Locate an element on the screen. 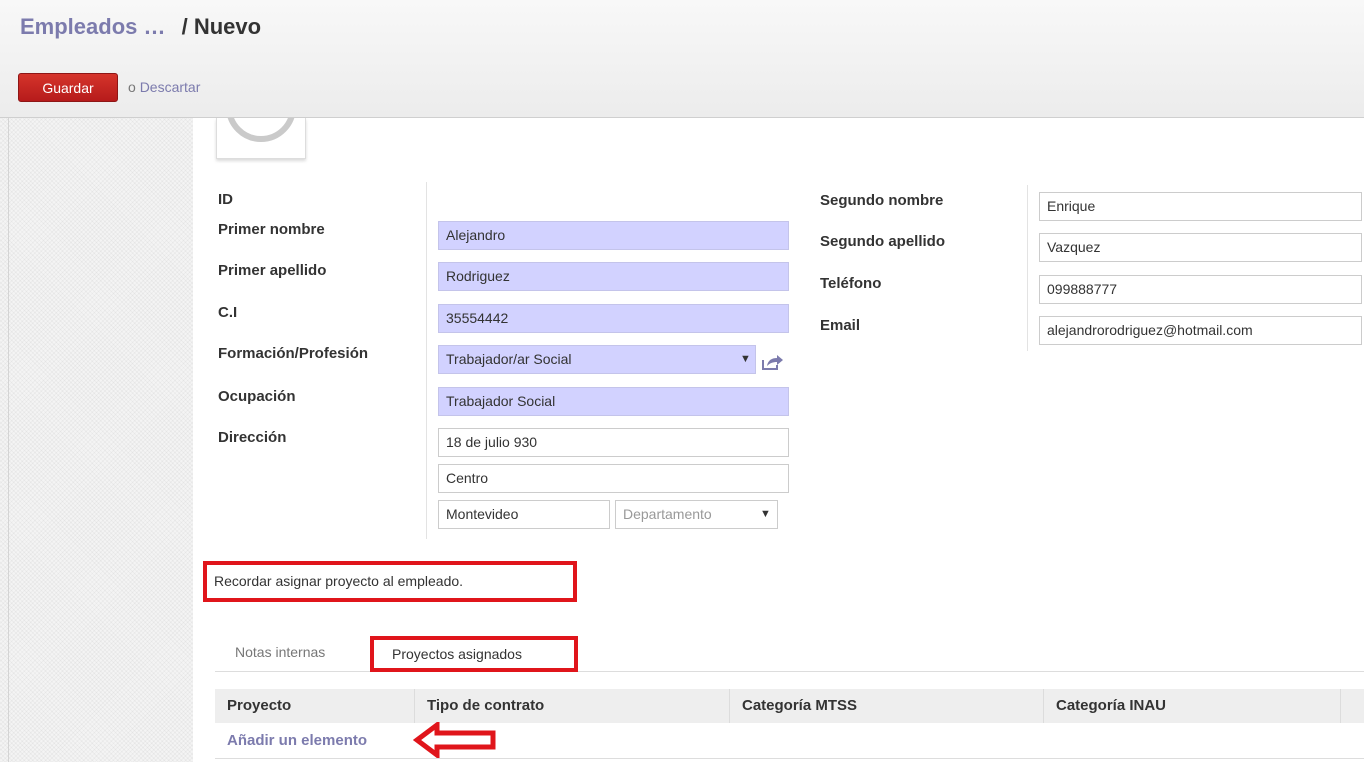 This screenshot has height=762, width=1364. email-label: Email is located at coordinates (840, 325).